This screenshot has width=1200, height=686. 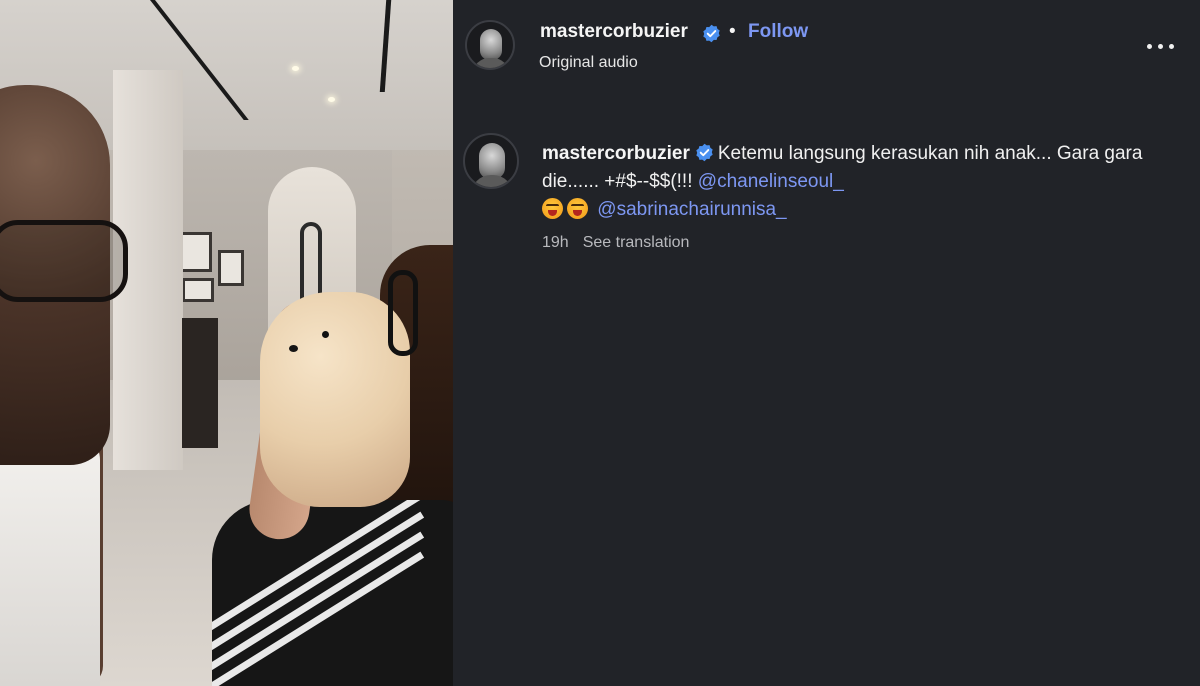 I want to click on author-username: mastercorbuzier, so click(x=614, y=32).